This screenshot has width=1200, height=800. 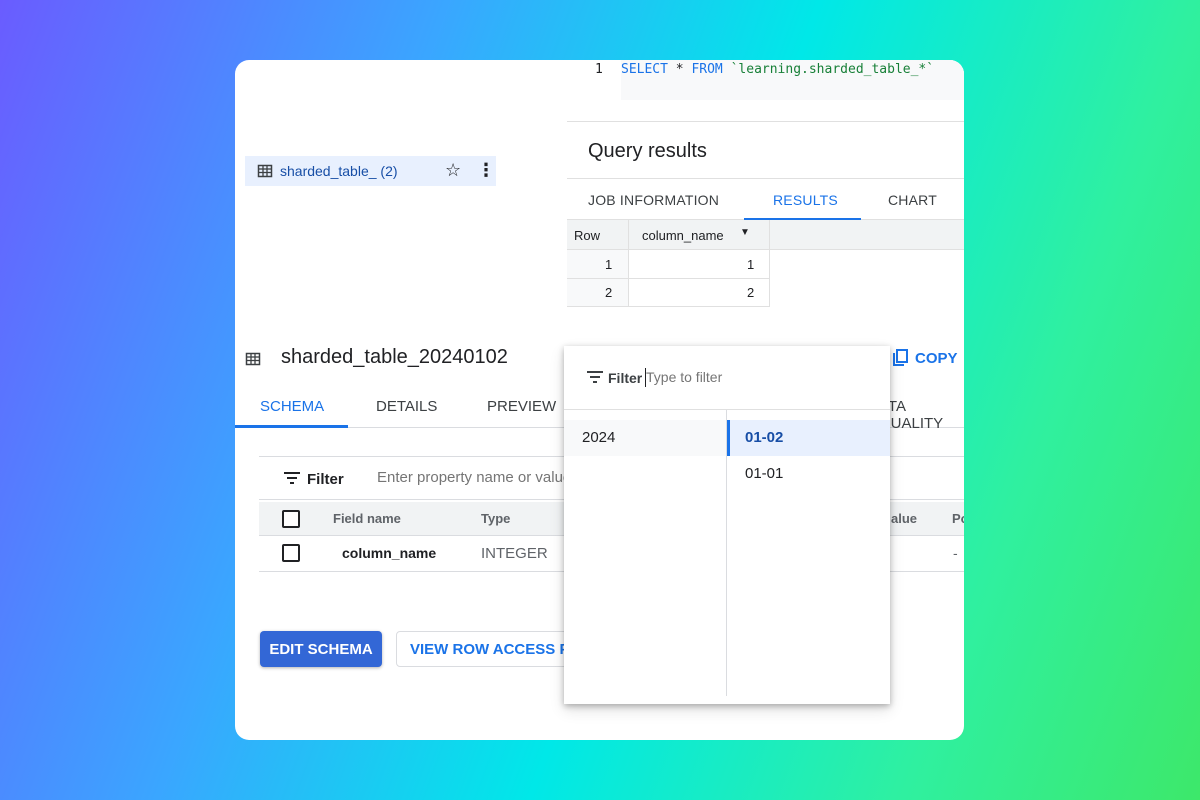 What do you see at coordinates (609, 292) in the screenshot?
I see `table-row-2-number: 2` at bounding box center [609, 292].